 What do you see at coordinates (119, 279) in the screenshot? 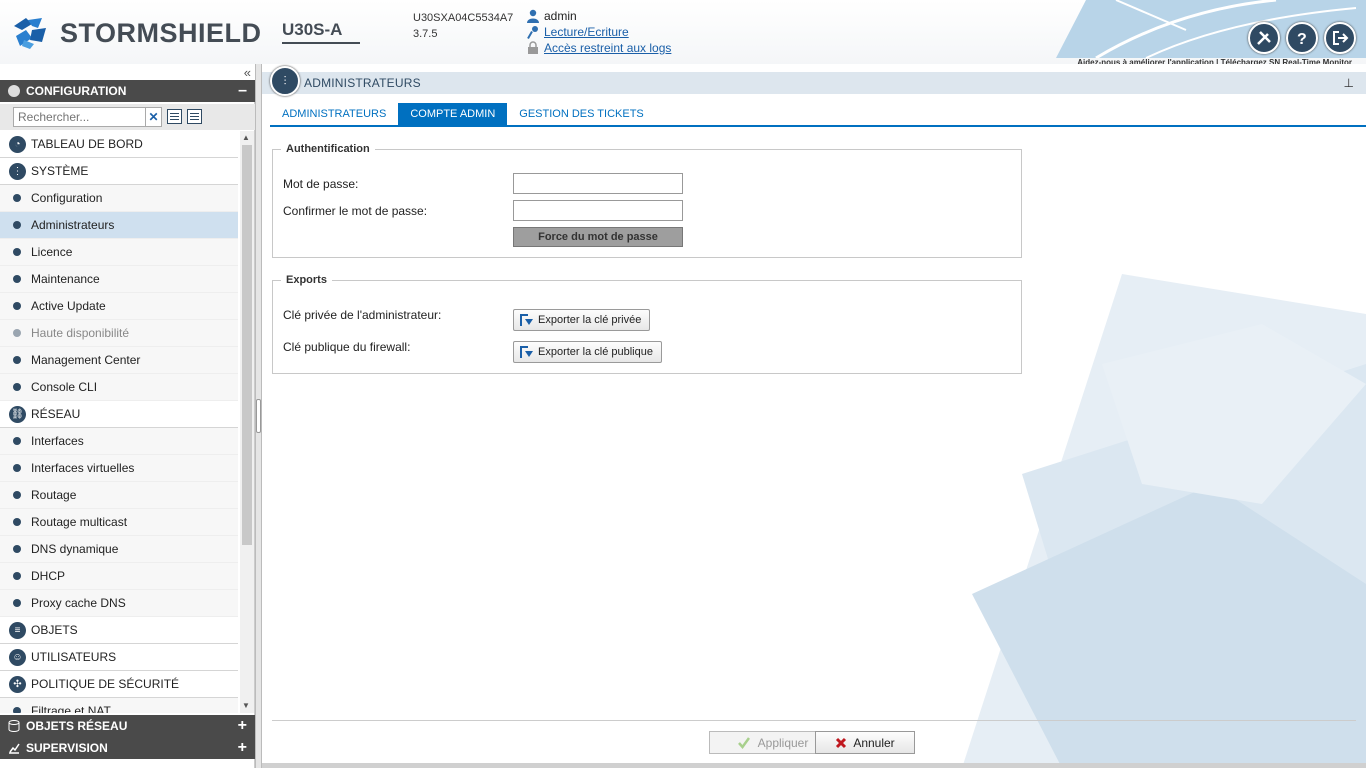
I see `nav-maintenance: Maintenance` at bounding box center [119, 279].